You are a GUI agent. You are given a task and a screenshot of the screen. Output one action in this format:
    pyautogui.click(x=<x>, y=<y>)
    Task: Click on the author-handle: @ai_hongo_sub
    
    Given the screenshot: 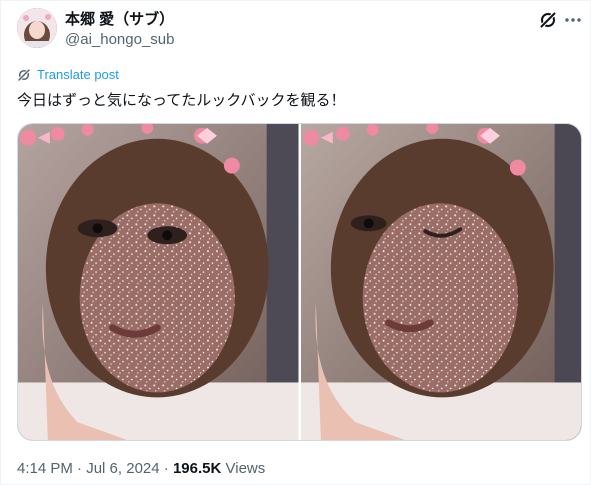 What is the action you would take?
    pyautogui.click(x=119, y=40)
    